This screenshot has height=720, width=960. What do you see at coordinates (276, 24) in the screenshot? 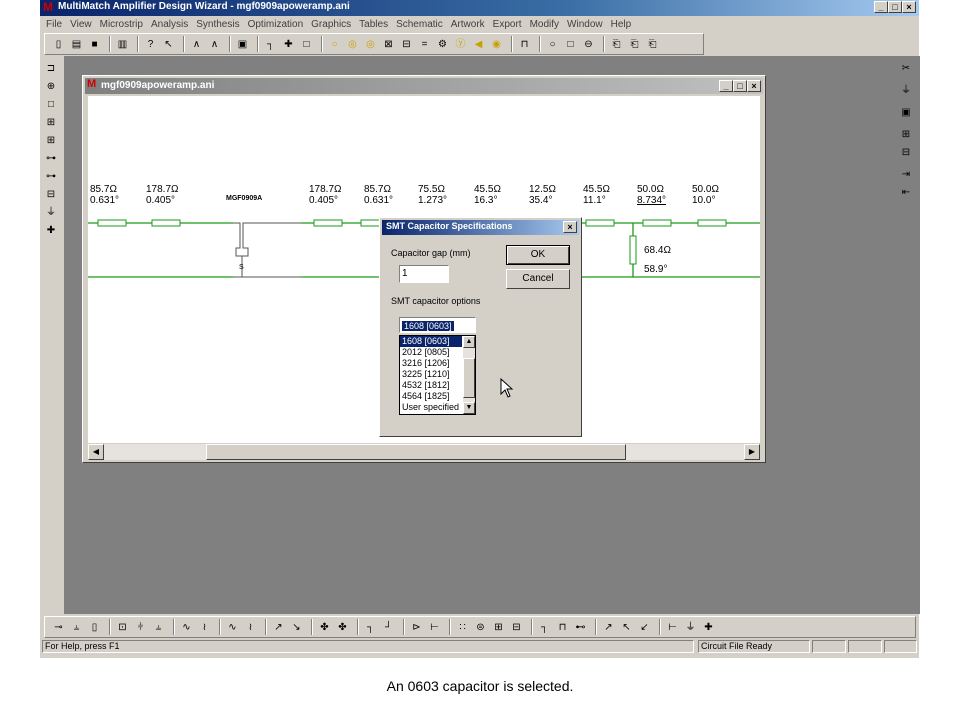
I see `menu-optimization: Optimization` at bounding box center [276, 24].